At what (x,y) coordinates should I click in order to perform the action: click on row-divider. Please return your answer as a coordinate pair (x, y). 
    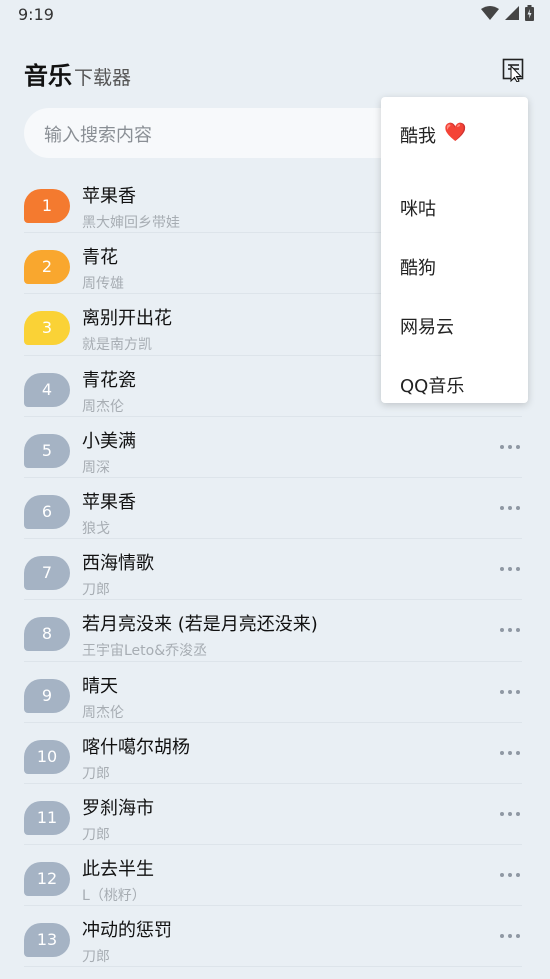
    Looking at the image, I should click on (273, 967).